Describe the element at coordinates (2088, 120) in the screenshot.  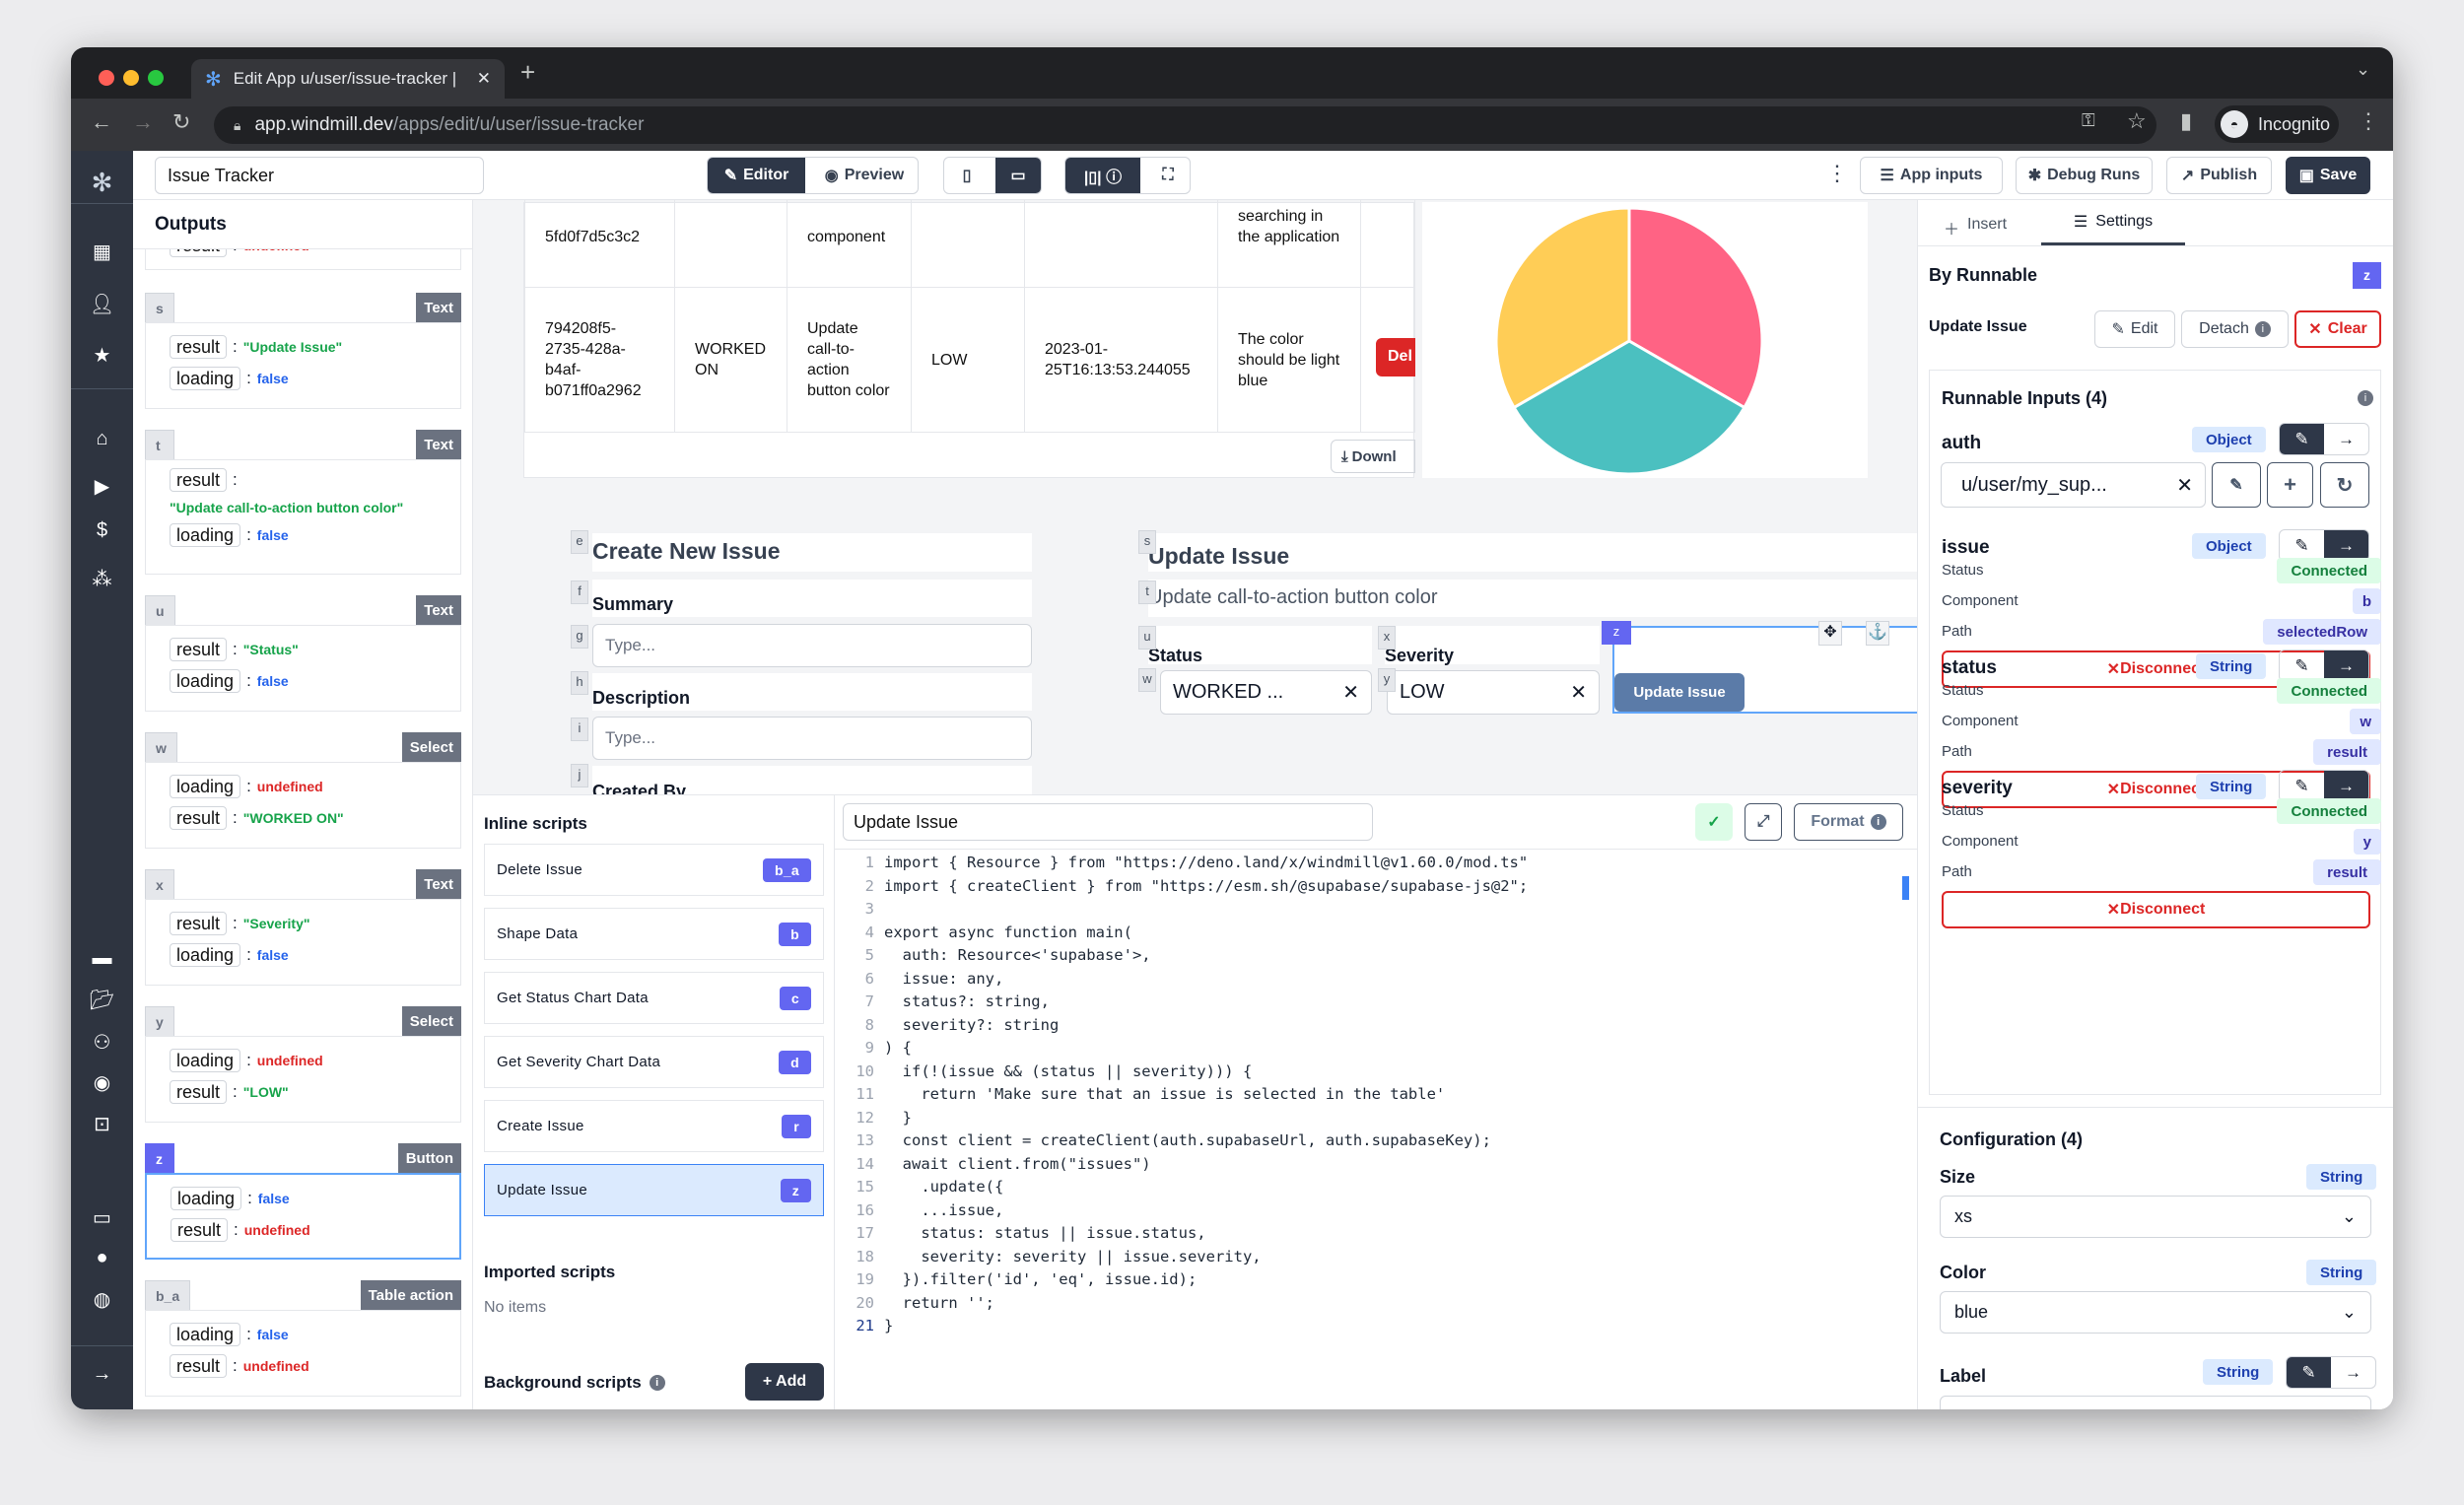
I see `key-icon: ⚿` at that location.